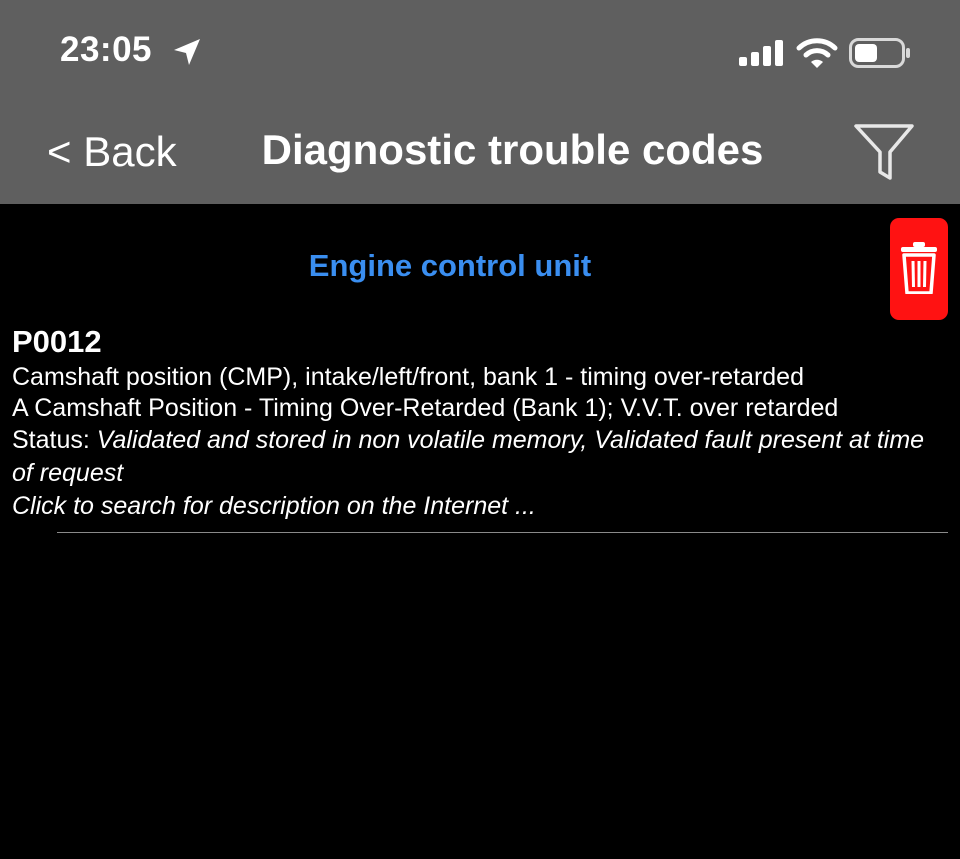 Image resolution: width=960 pixels, height=859 pixels. Describe the element at coordinates (54, 440) in the screenshot. I see `dtc-status-label: Status:` at that location.